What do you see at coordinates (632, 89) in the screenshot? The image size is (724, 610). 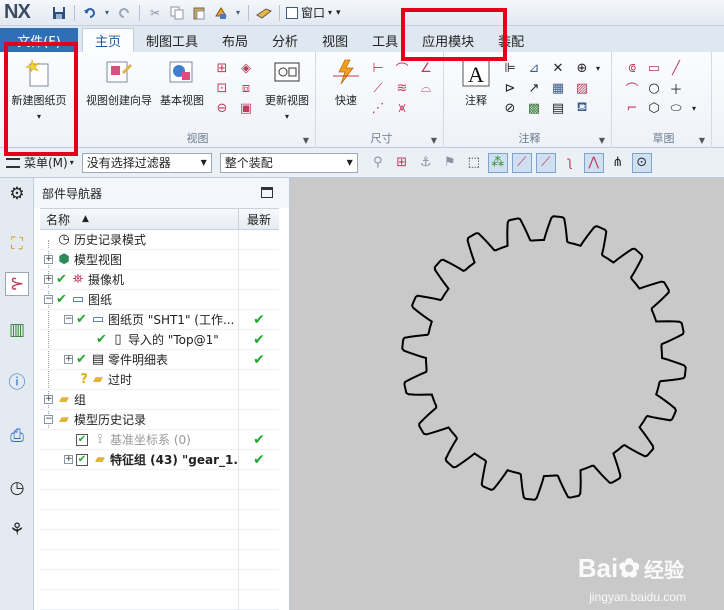 I see `arc-icon: ⌒` at bounding box center [632, 89].